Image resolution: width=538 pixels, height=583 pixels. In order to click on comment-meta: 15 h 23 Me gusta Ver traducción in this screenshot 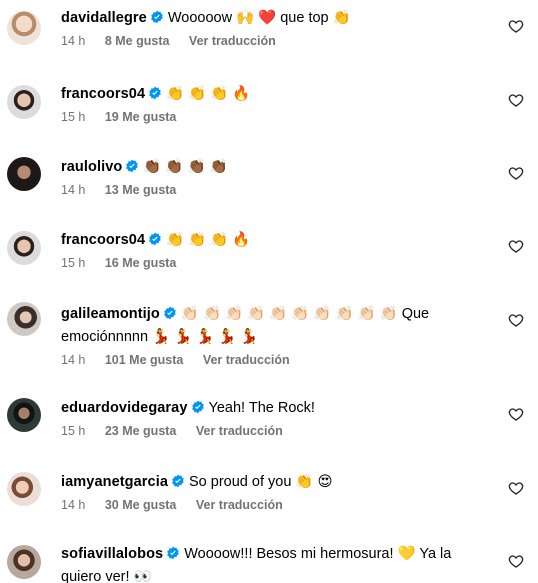, I will do `click(279, 431)`.